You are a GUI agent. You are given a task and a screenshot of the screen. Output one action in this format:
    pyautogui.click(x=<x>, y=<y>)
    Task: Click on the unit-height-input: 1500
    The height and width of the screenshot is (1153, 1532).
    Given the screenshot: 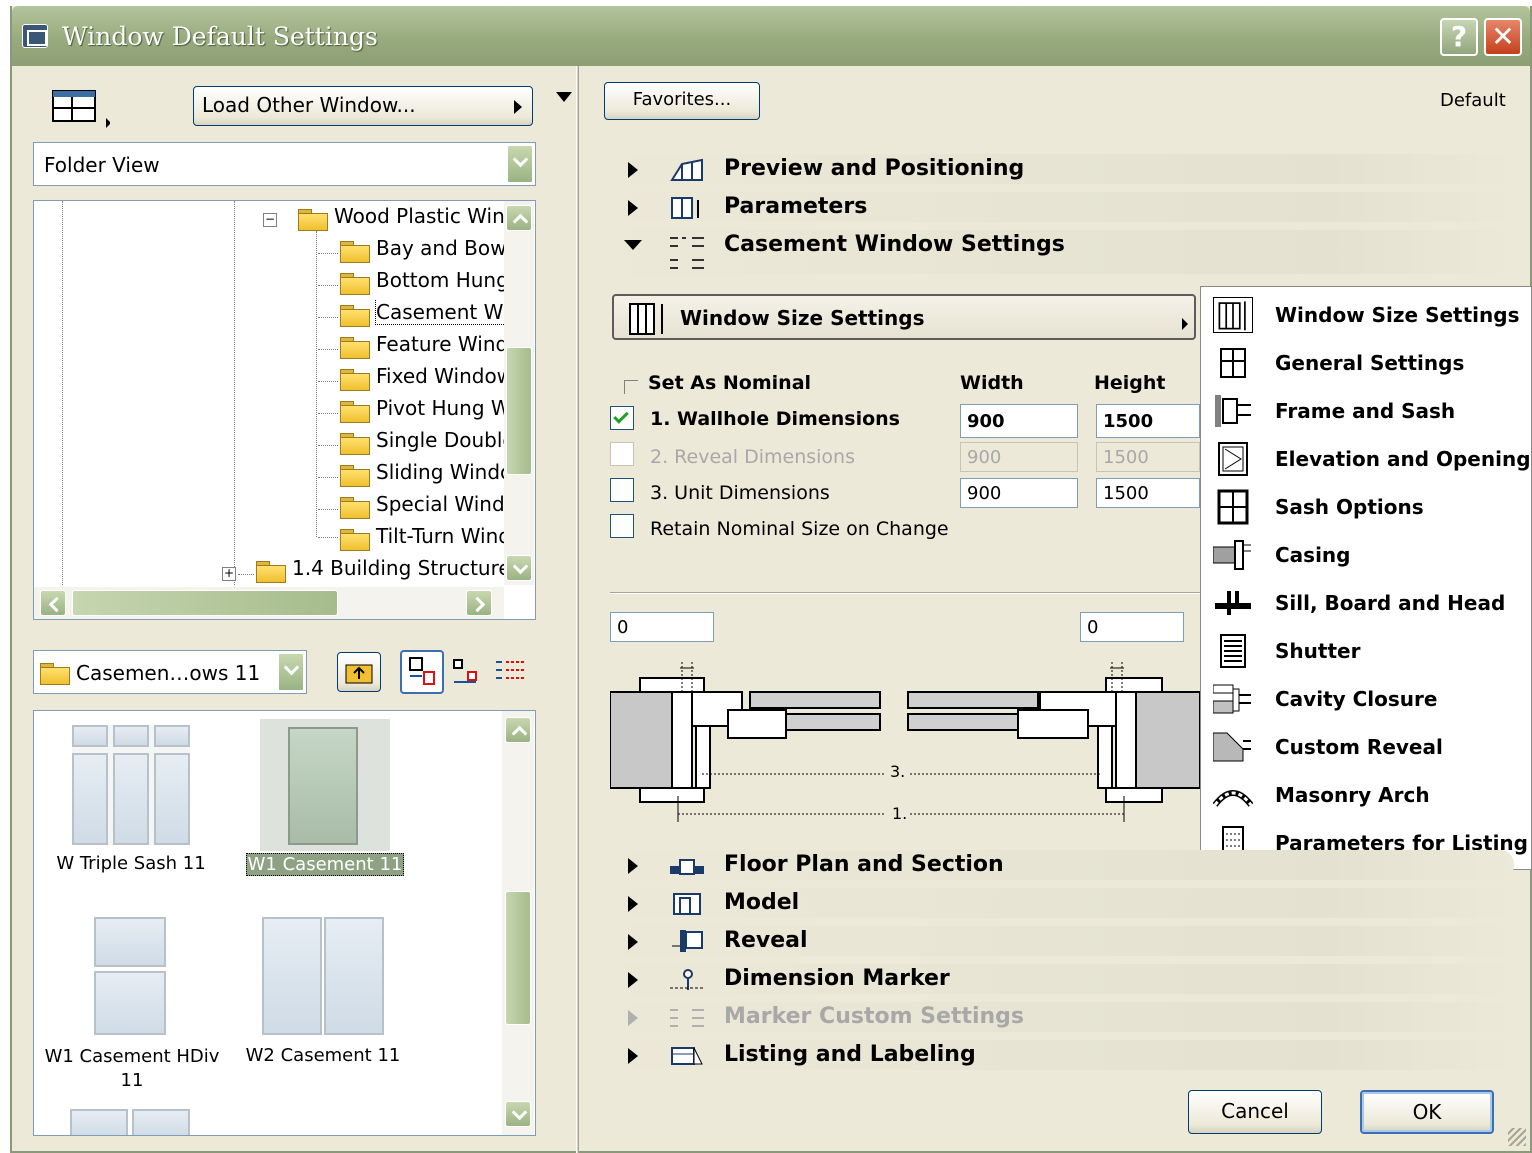 What is the action you would take?
    pyautogui.click(x=1148, y=493)
    